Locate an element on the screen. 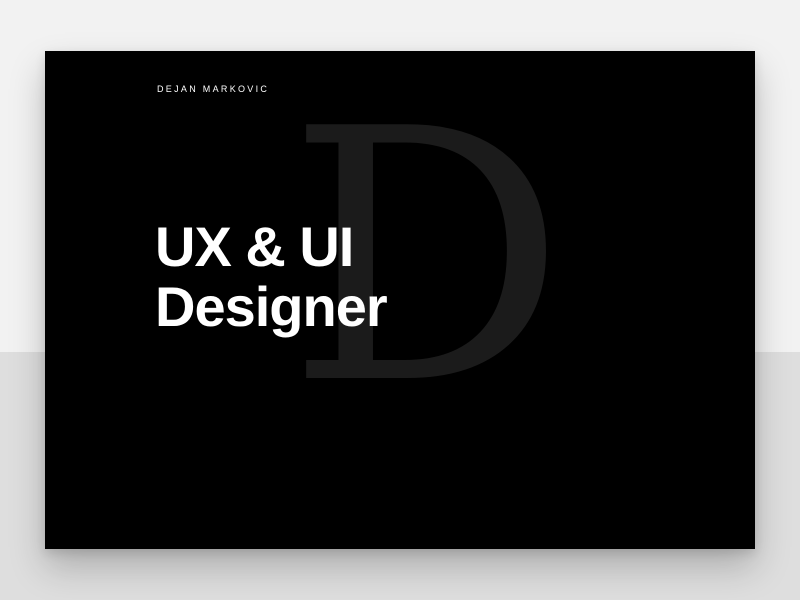 The height and width of the screenshot is (600, 800). headline-line-1: UX & UI is located at coordinates (254, 246).